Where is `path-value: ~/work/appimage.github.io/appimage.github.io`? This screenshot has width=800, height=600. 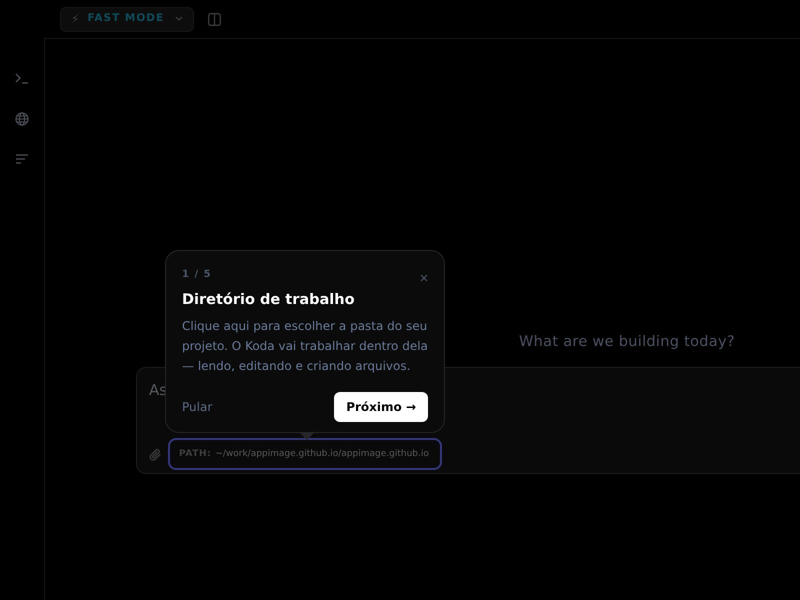
path-value: ~/work/appimage.github.io/appimage.github.io is located at coordinates (322, 454).